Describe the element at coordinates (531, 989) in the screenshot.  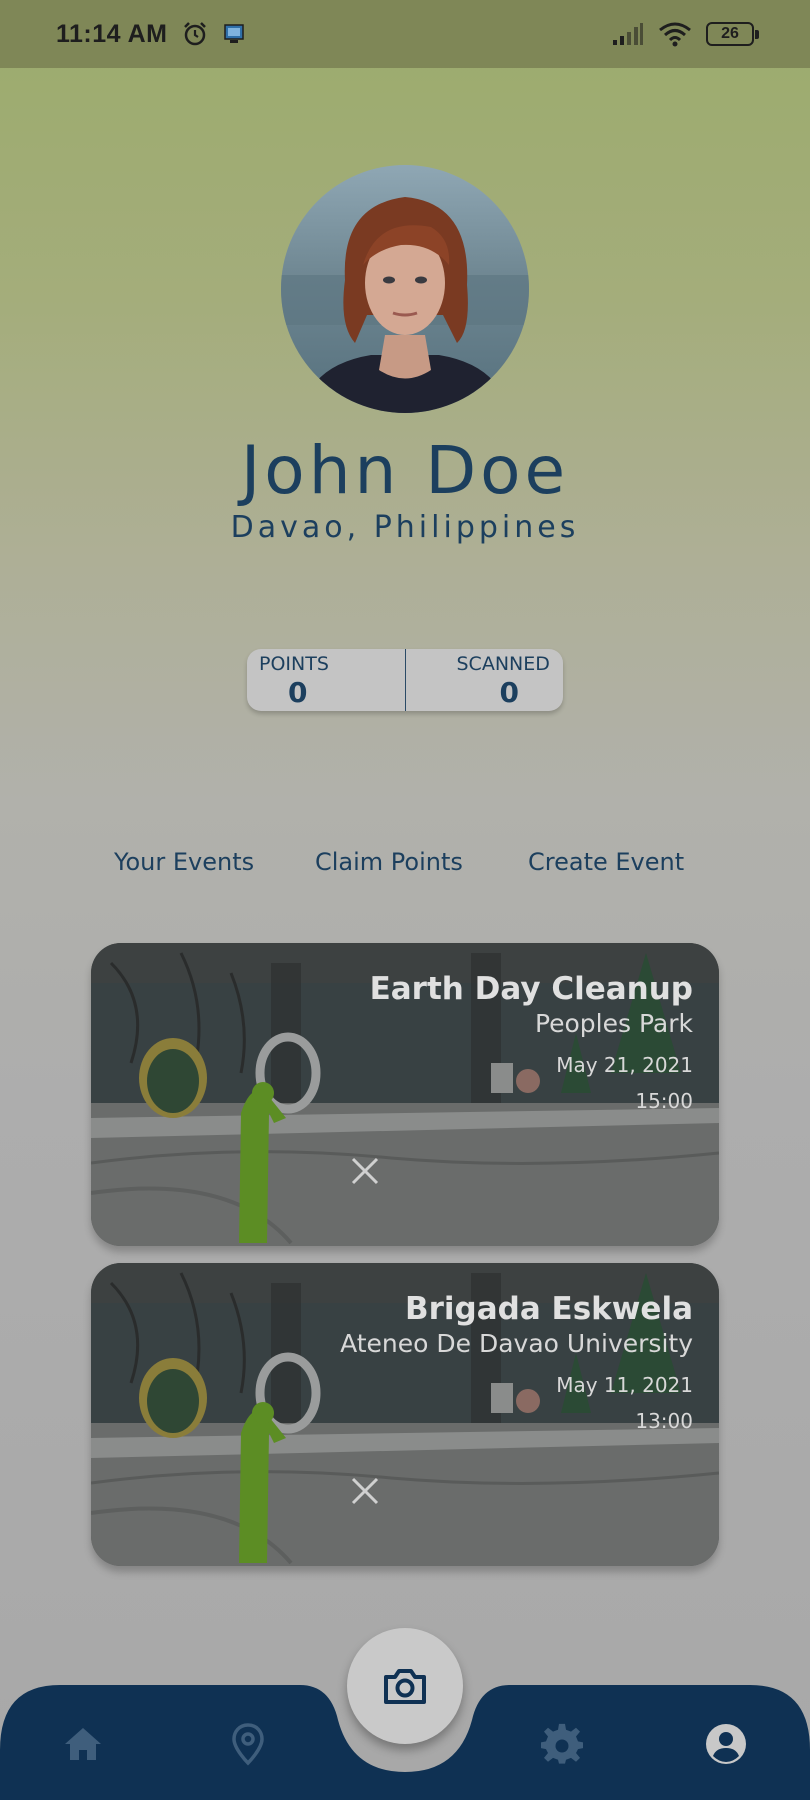
I see `event-title: Earth Day Cleanup` at that location.